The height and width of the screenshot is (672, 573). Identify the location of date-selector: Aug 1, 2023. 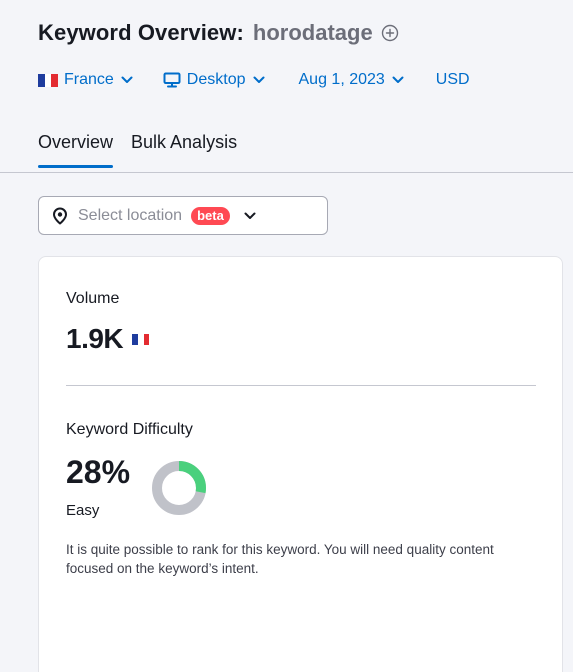
(351, 80).